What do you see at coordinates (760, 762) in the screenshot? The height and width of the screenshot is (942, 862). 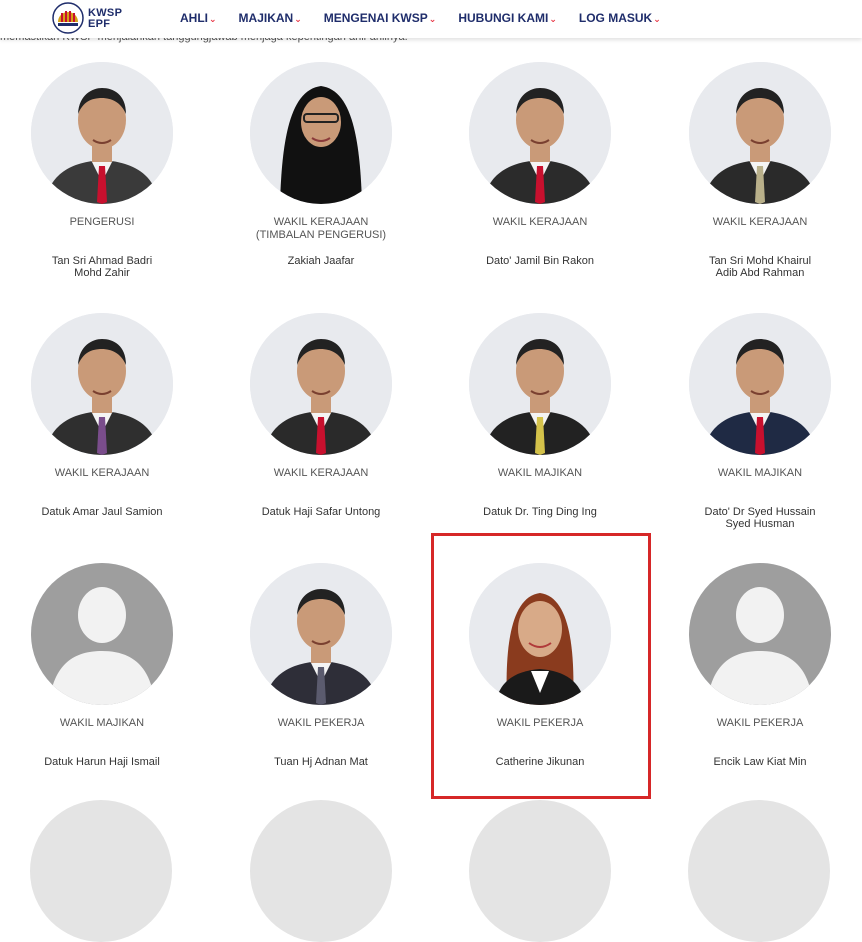 I see `member-name: Encik Law Kiat Min` at bounding box center [760, 762].